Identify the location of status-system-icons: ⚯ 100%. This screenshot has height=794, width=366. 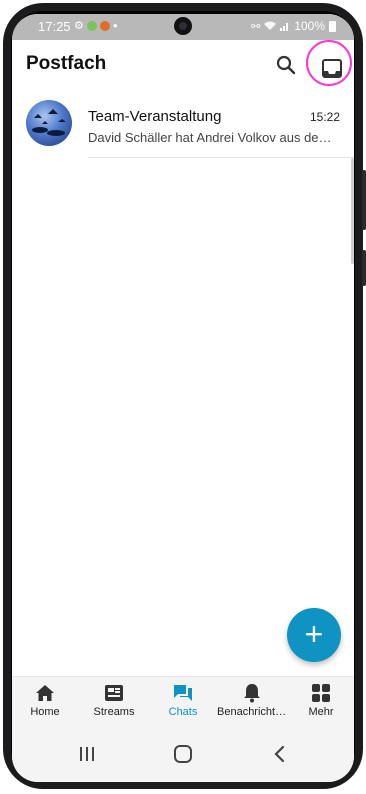
(293, 26).